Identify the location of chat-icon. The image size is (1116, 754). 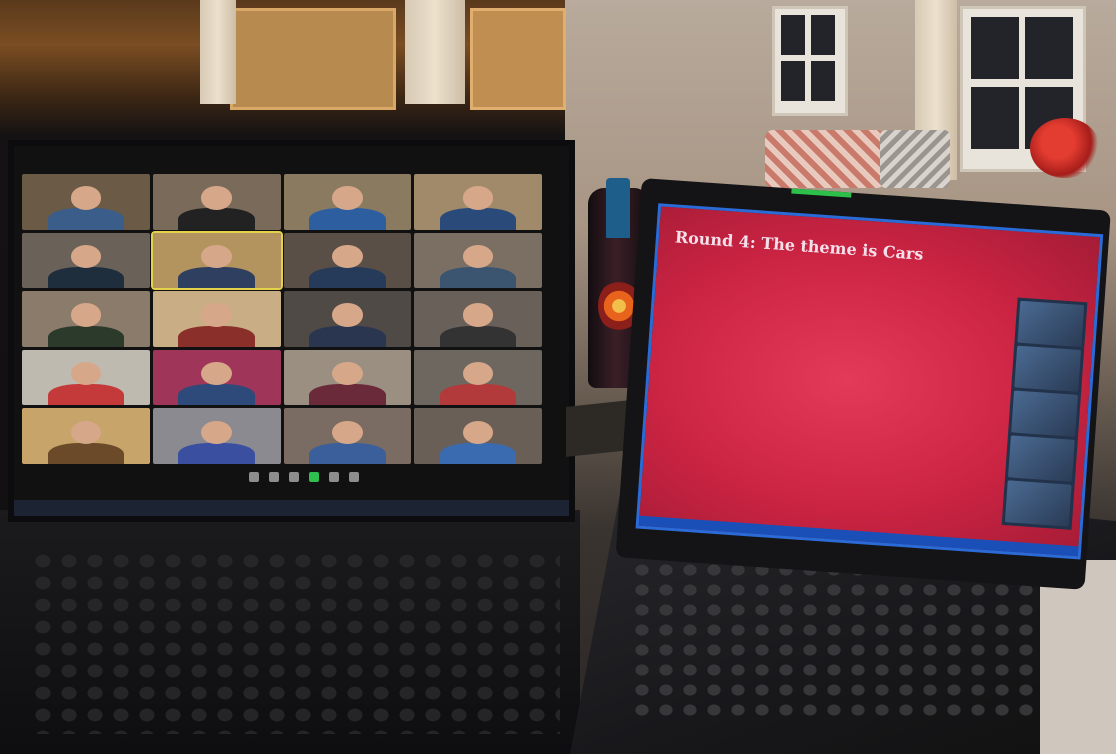
(334, 477).